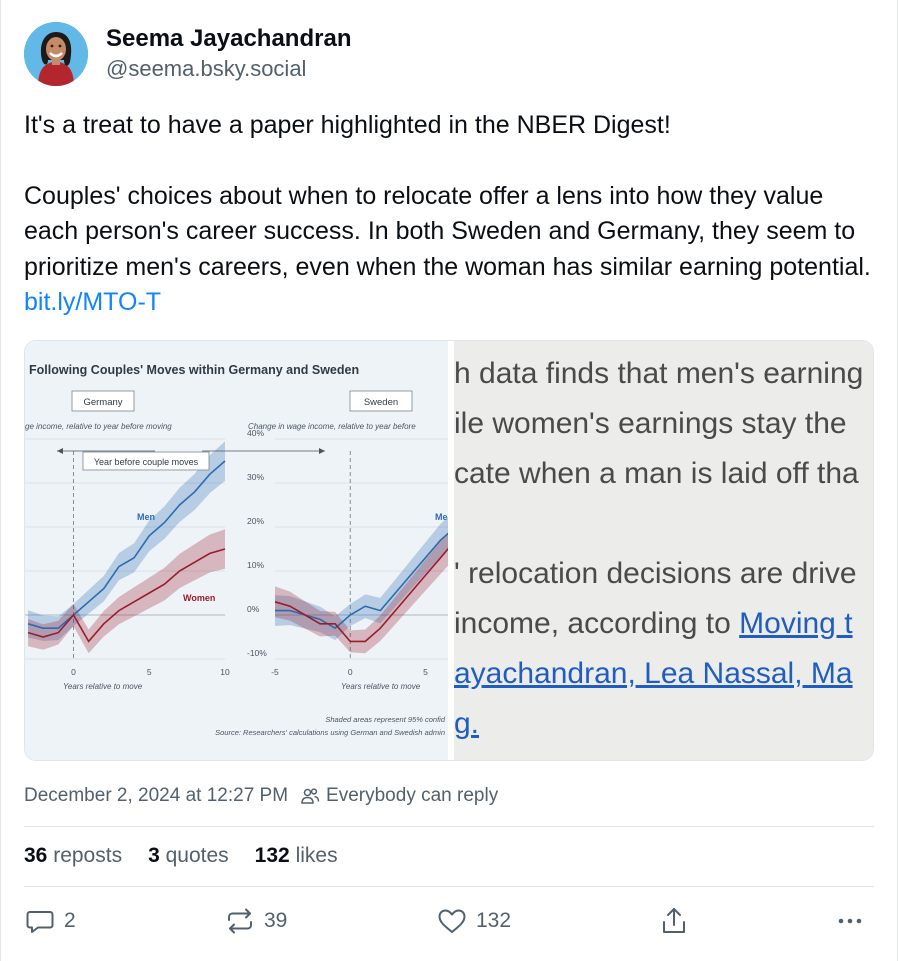  I want to click on screenshot-line: ' relocation decisions are drive, so click(655, 574).